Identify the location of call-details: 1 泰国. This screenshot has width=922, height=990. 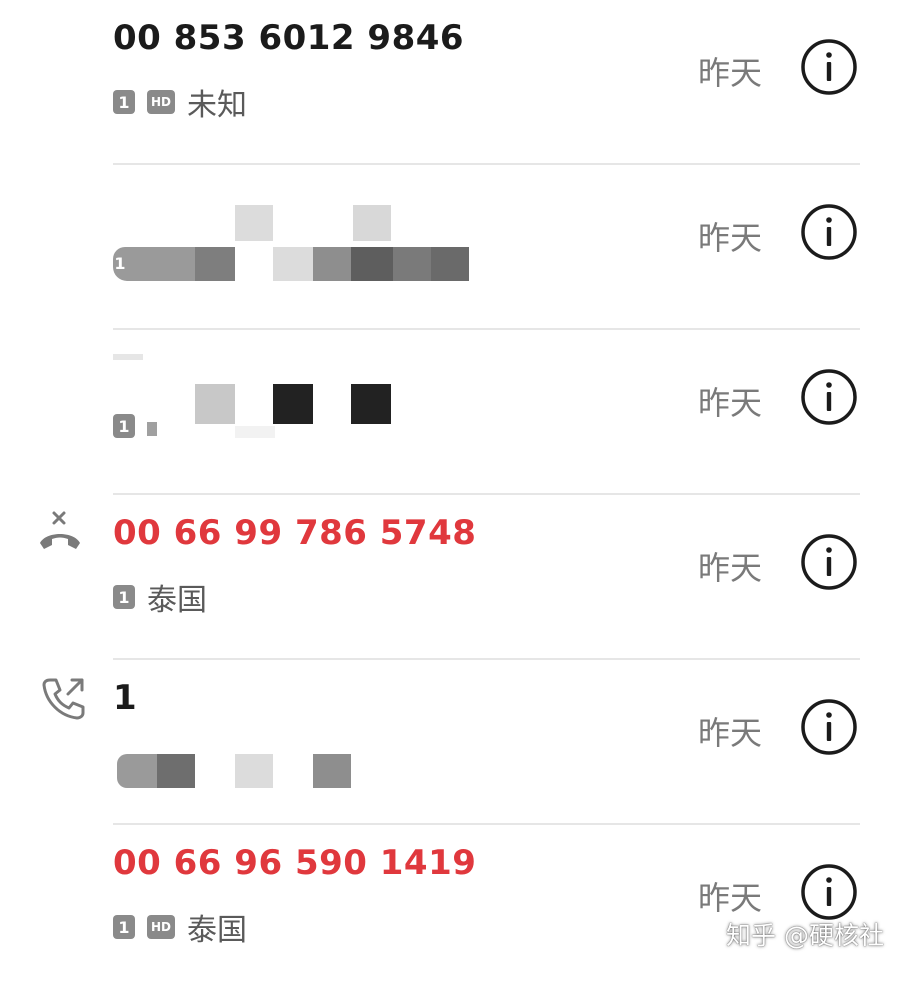
(160, 597).